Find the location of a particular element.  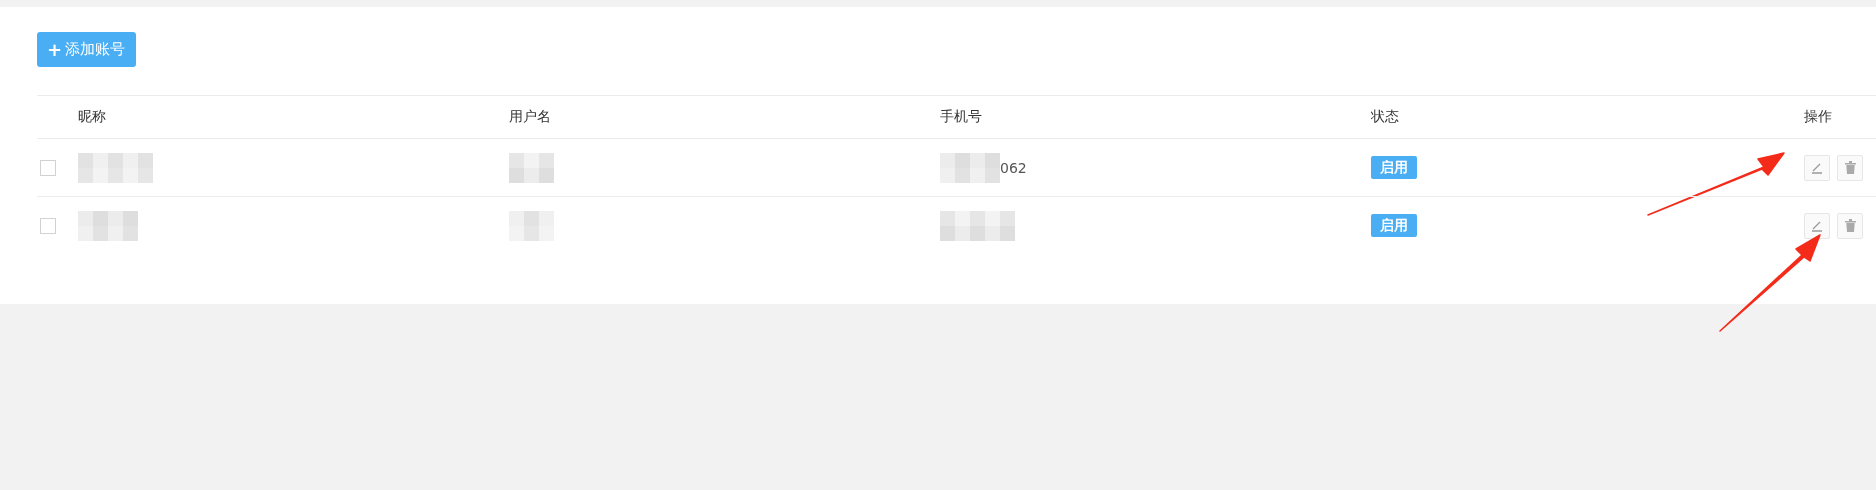

column-header: 操作 is located at coordinates (1818, 117).